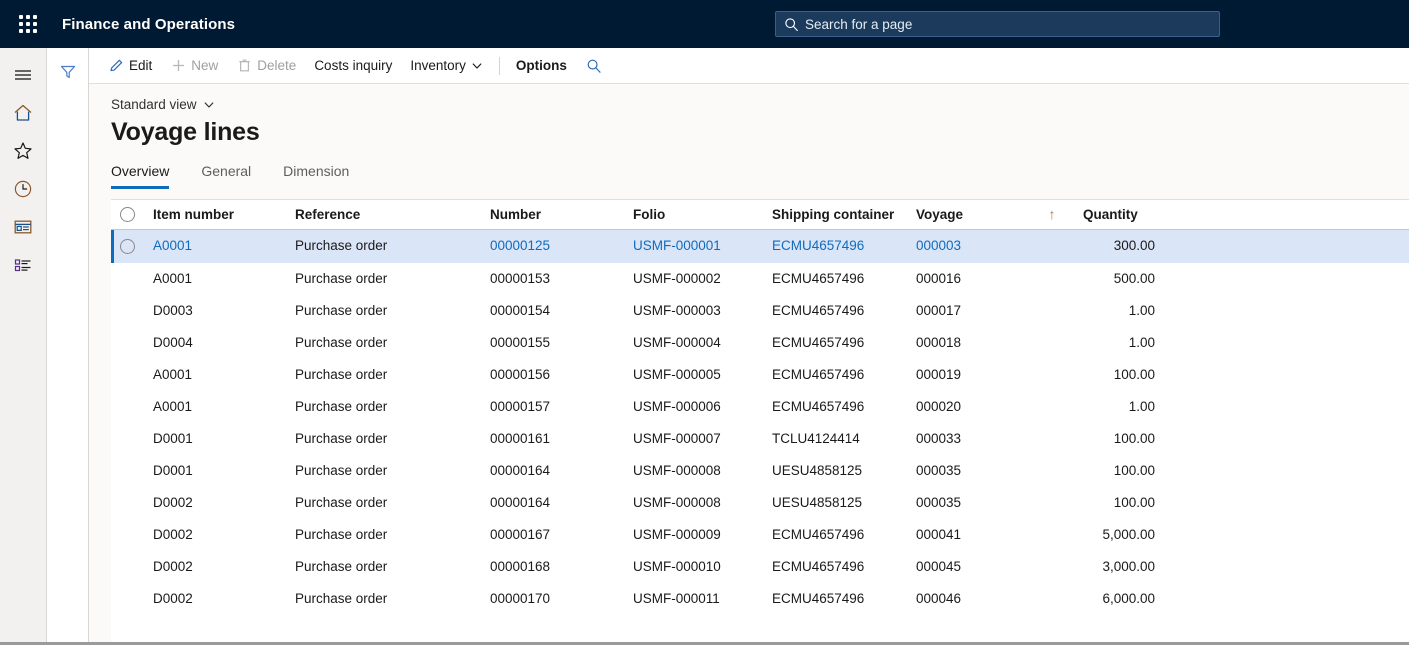 Image resolution: width=1409 pixels, height=645 pixels. I want to click on cell-voyage: 000016, so click(968, 278).